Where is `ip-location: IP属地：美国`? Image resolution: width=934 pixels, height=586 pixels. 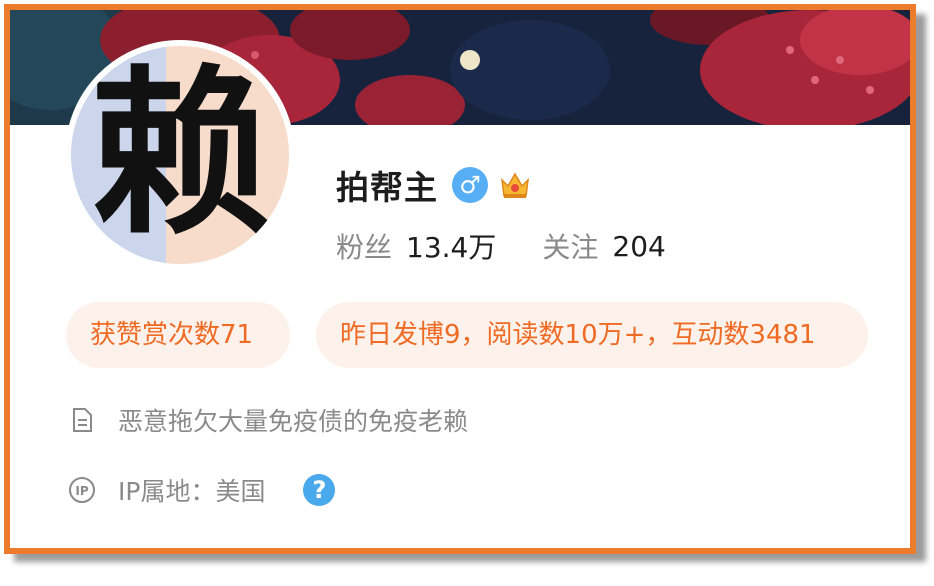 ip-location: IP属地：美国 is located at coordinates (192, 491).